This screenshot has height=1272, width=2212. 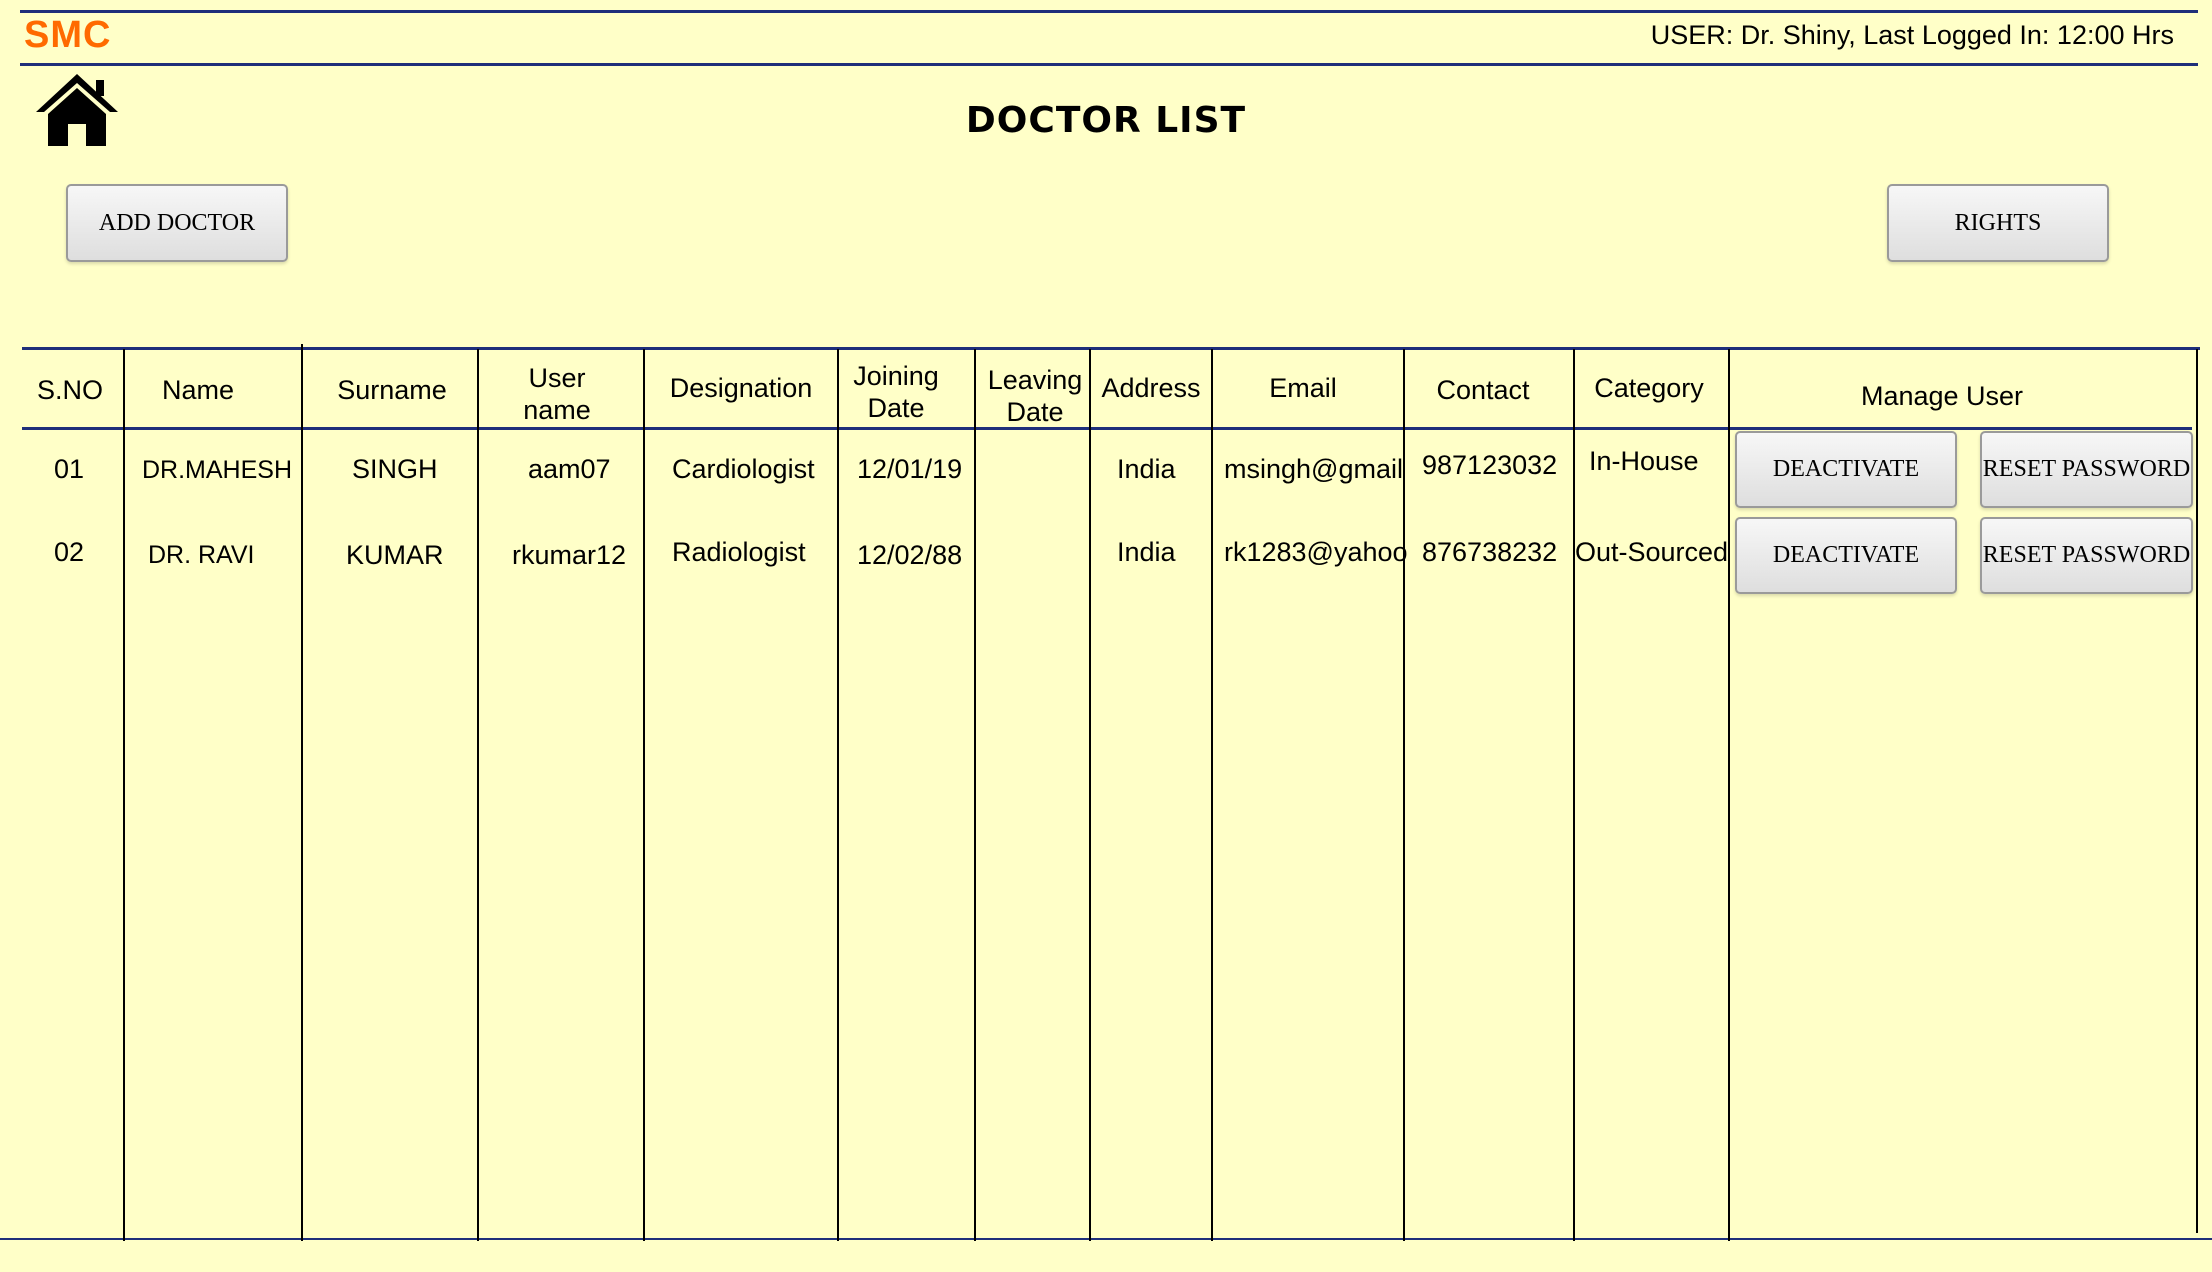 I want to click on cell-username: rkumar12, so click(x=569, y=555).